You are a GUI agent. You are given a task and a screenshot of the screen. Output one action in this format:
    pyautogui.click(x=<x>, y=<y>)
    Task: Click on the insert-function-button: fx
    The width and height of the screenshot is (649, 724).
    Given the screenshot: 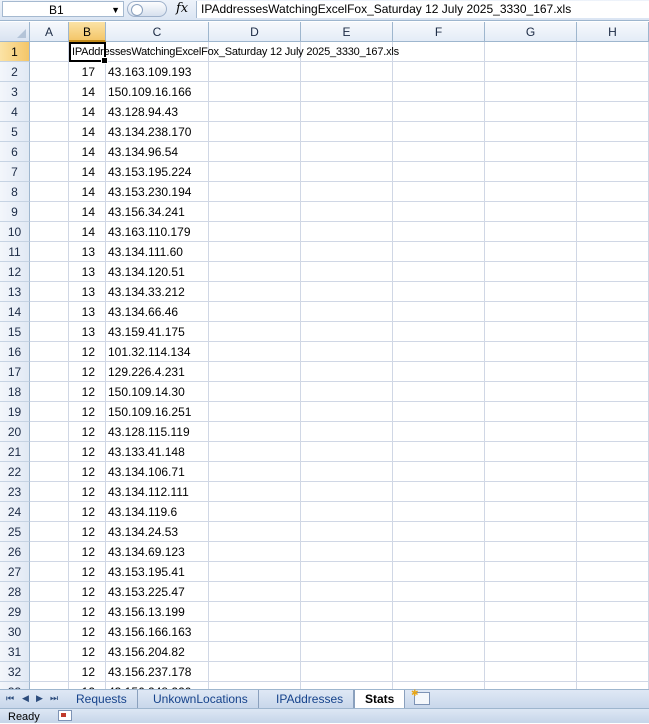 What is the action you would take?
    pyautogui.click(x=182, y=8)
    